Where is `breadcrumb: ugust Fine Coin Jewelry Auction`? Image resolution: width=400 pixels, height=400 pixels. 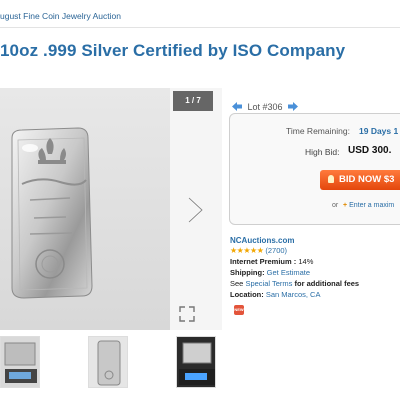
breadcrumb: ugust Fine Coin Jewelry Auction is located at coordinates (60, 16).